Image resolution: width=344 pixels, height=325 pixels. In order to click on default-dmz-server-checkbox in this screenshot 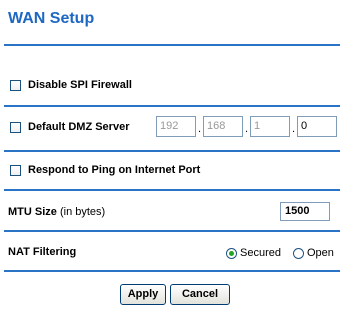, I will do `click(15, 127)`.